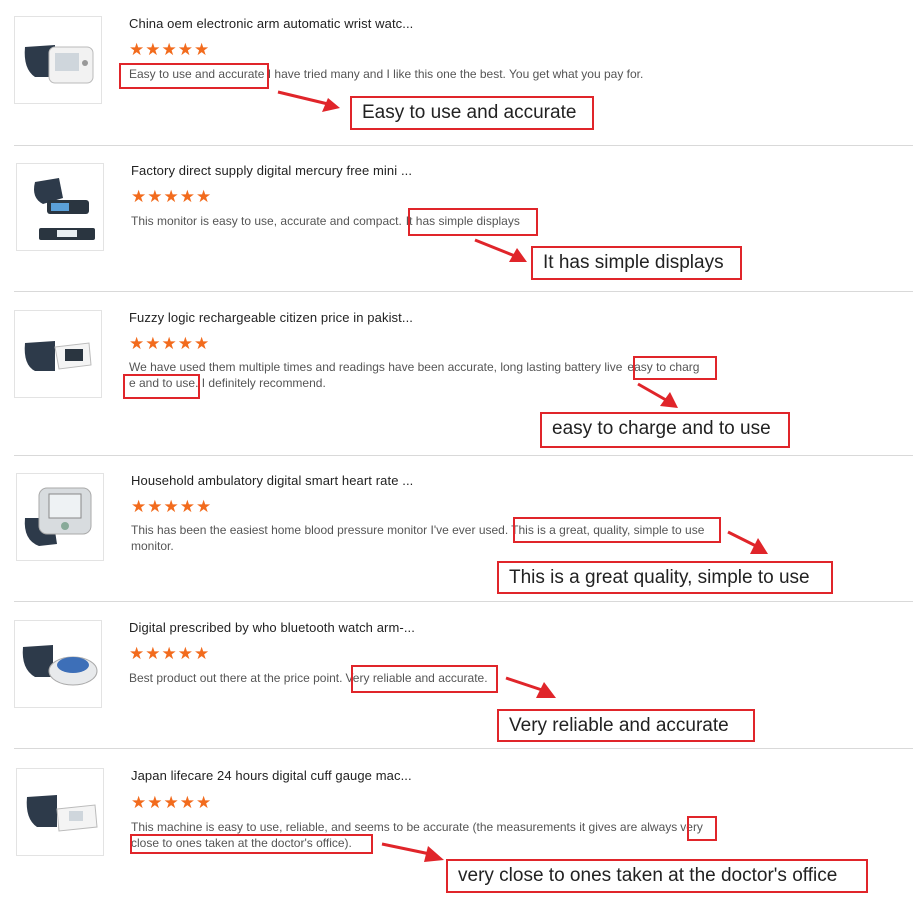 This screenshot has height=905, width=913. Describe the element at coordinates (626, 725) in the screenshot. I see `callout-box: Very reliable and accurate` at that location.